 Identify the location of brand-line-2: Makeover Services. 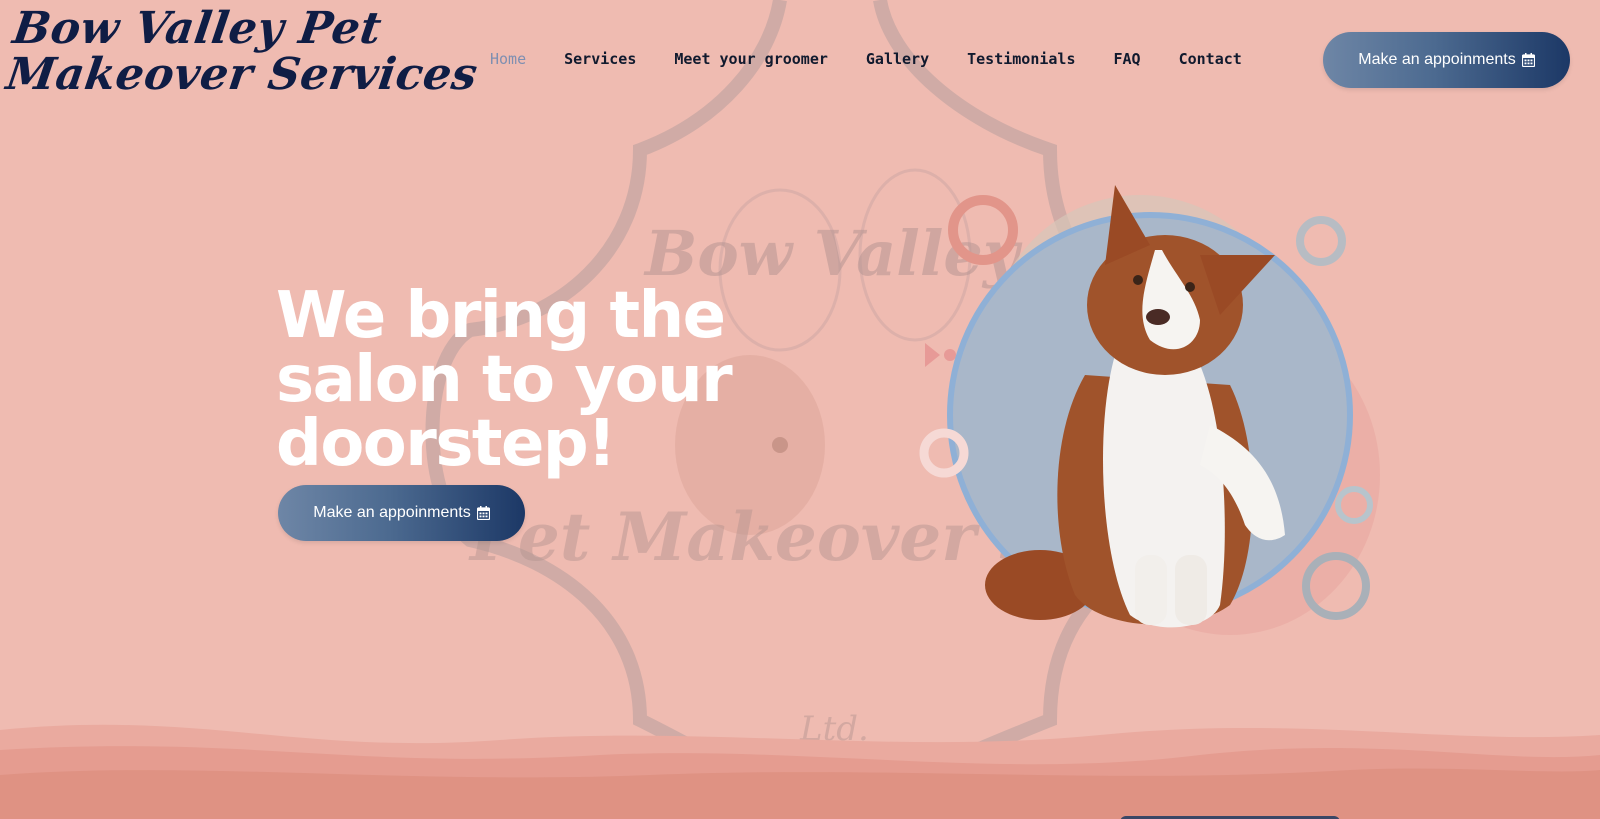
(242, 74).